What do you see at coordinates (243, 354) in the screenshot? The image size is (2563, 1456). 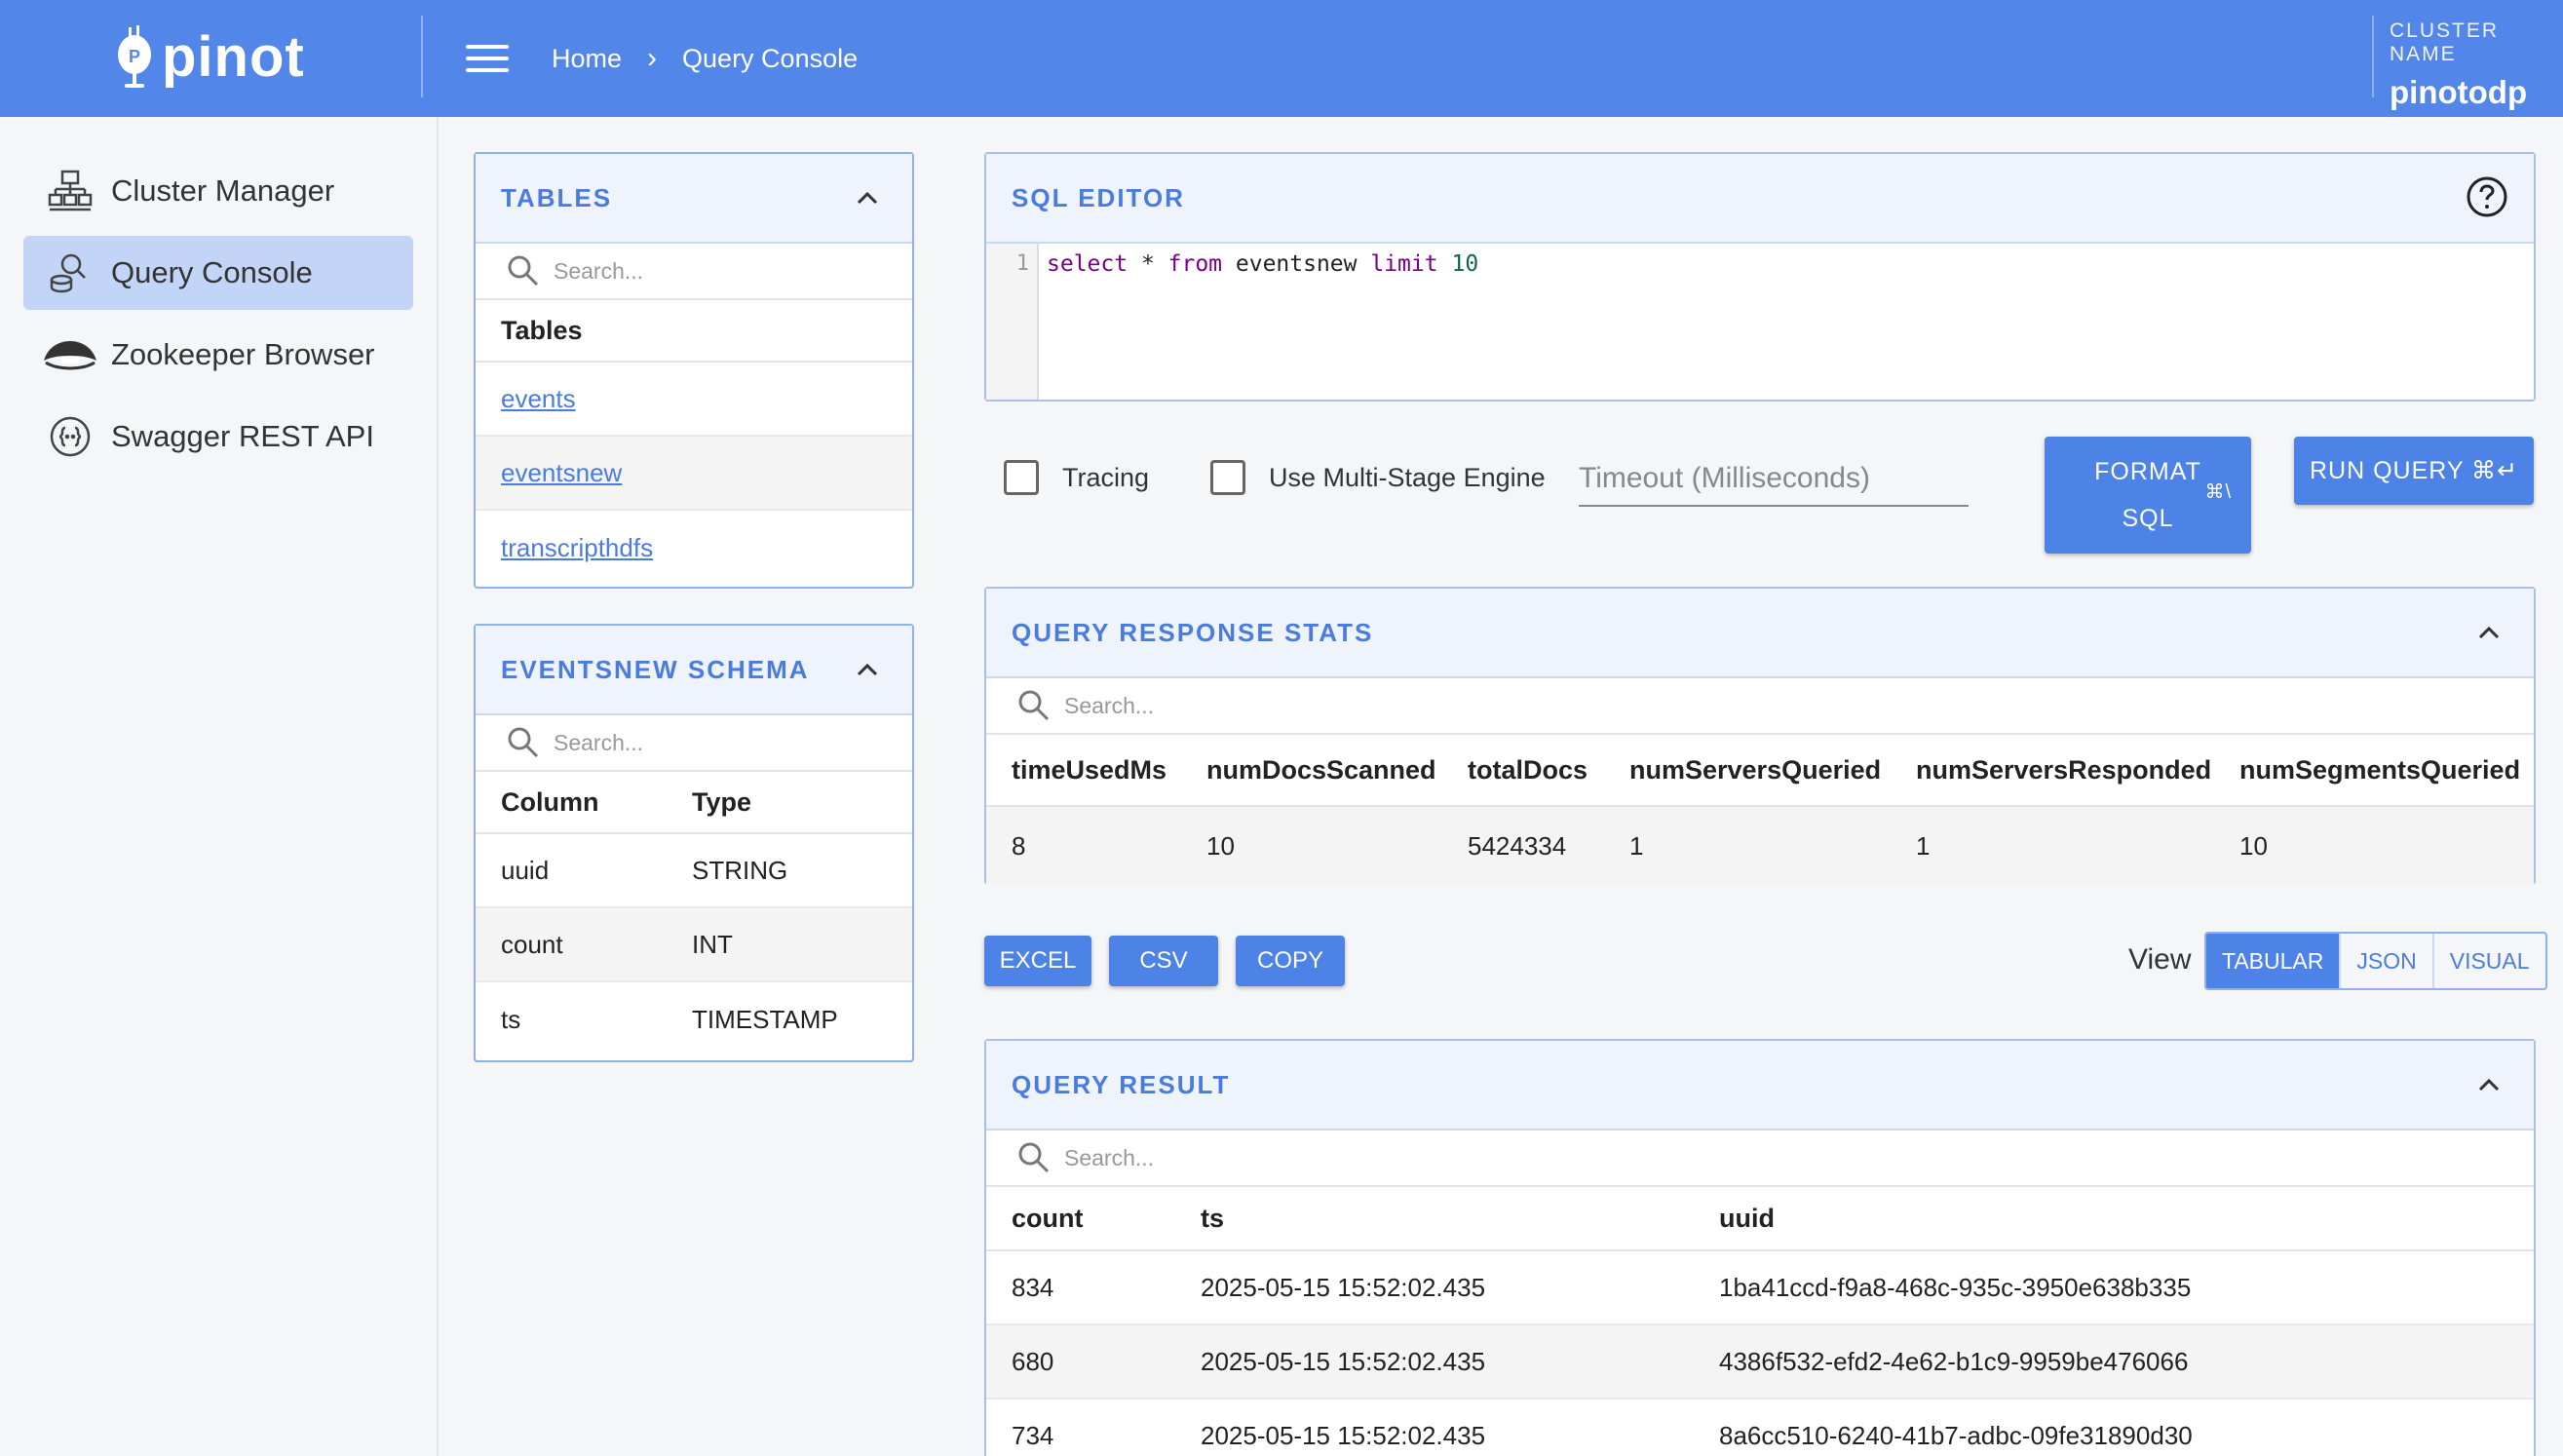 I see `sidebar-item-label: Zookeeper Browser` at bounding box center [243, 354].